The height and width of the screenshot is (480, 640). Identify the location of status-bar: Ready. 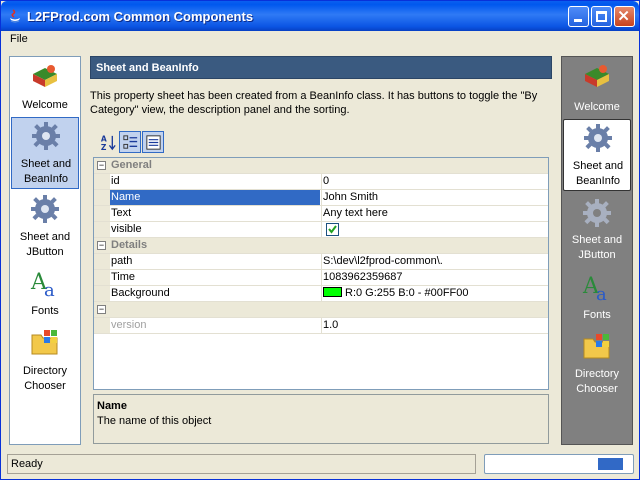
(241, 464).